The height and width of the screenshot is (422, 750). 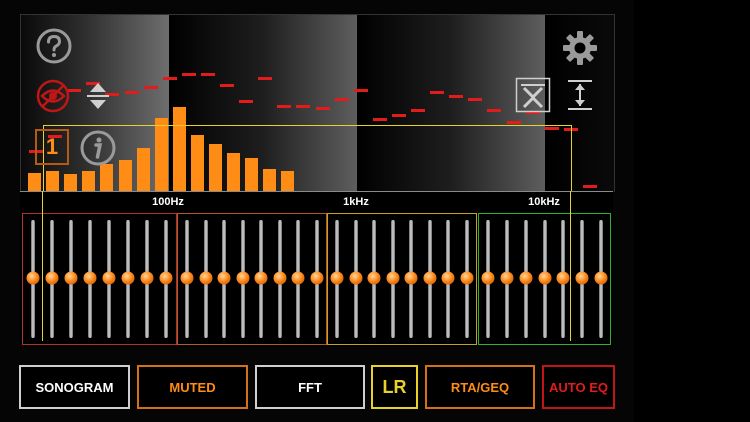 I want to click on gear-icon, so click(x=580, y=48).